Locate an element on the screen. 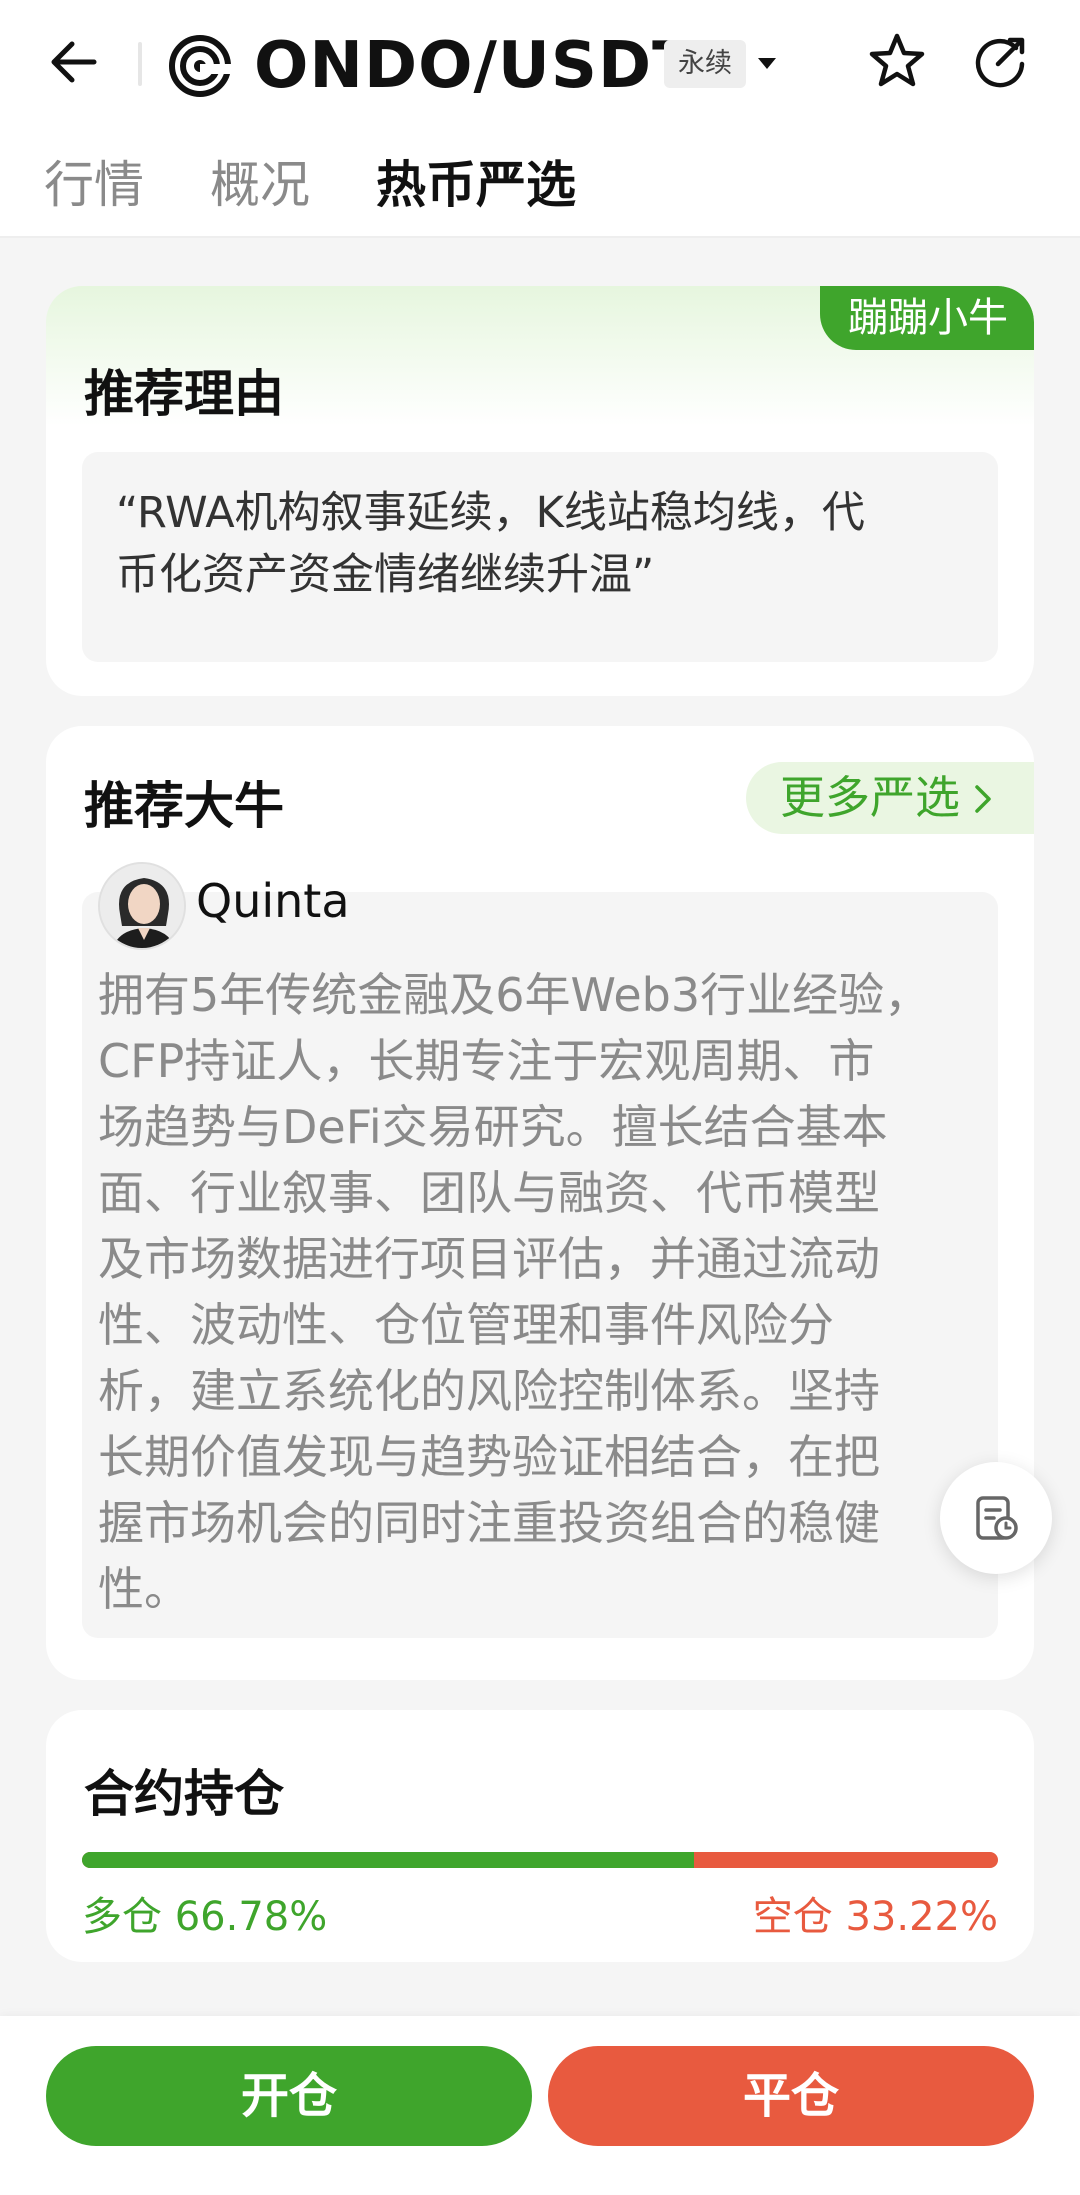  more-picks-label: 更多严选 is located at coordinates (869, 797).